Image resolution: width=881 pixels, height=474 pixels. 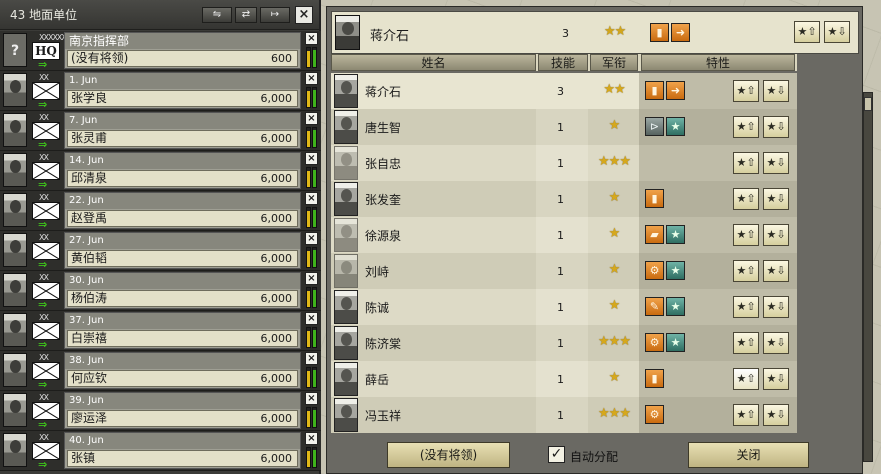 What do you see at coordinates (868, 104) in the screenshot?
I see `scrollbar-thumb` at bounding box center [868, 104].